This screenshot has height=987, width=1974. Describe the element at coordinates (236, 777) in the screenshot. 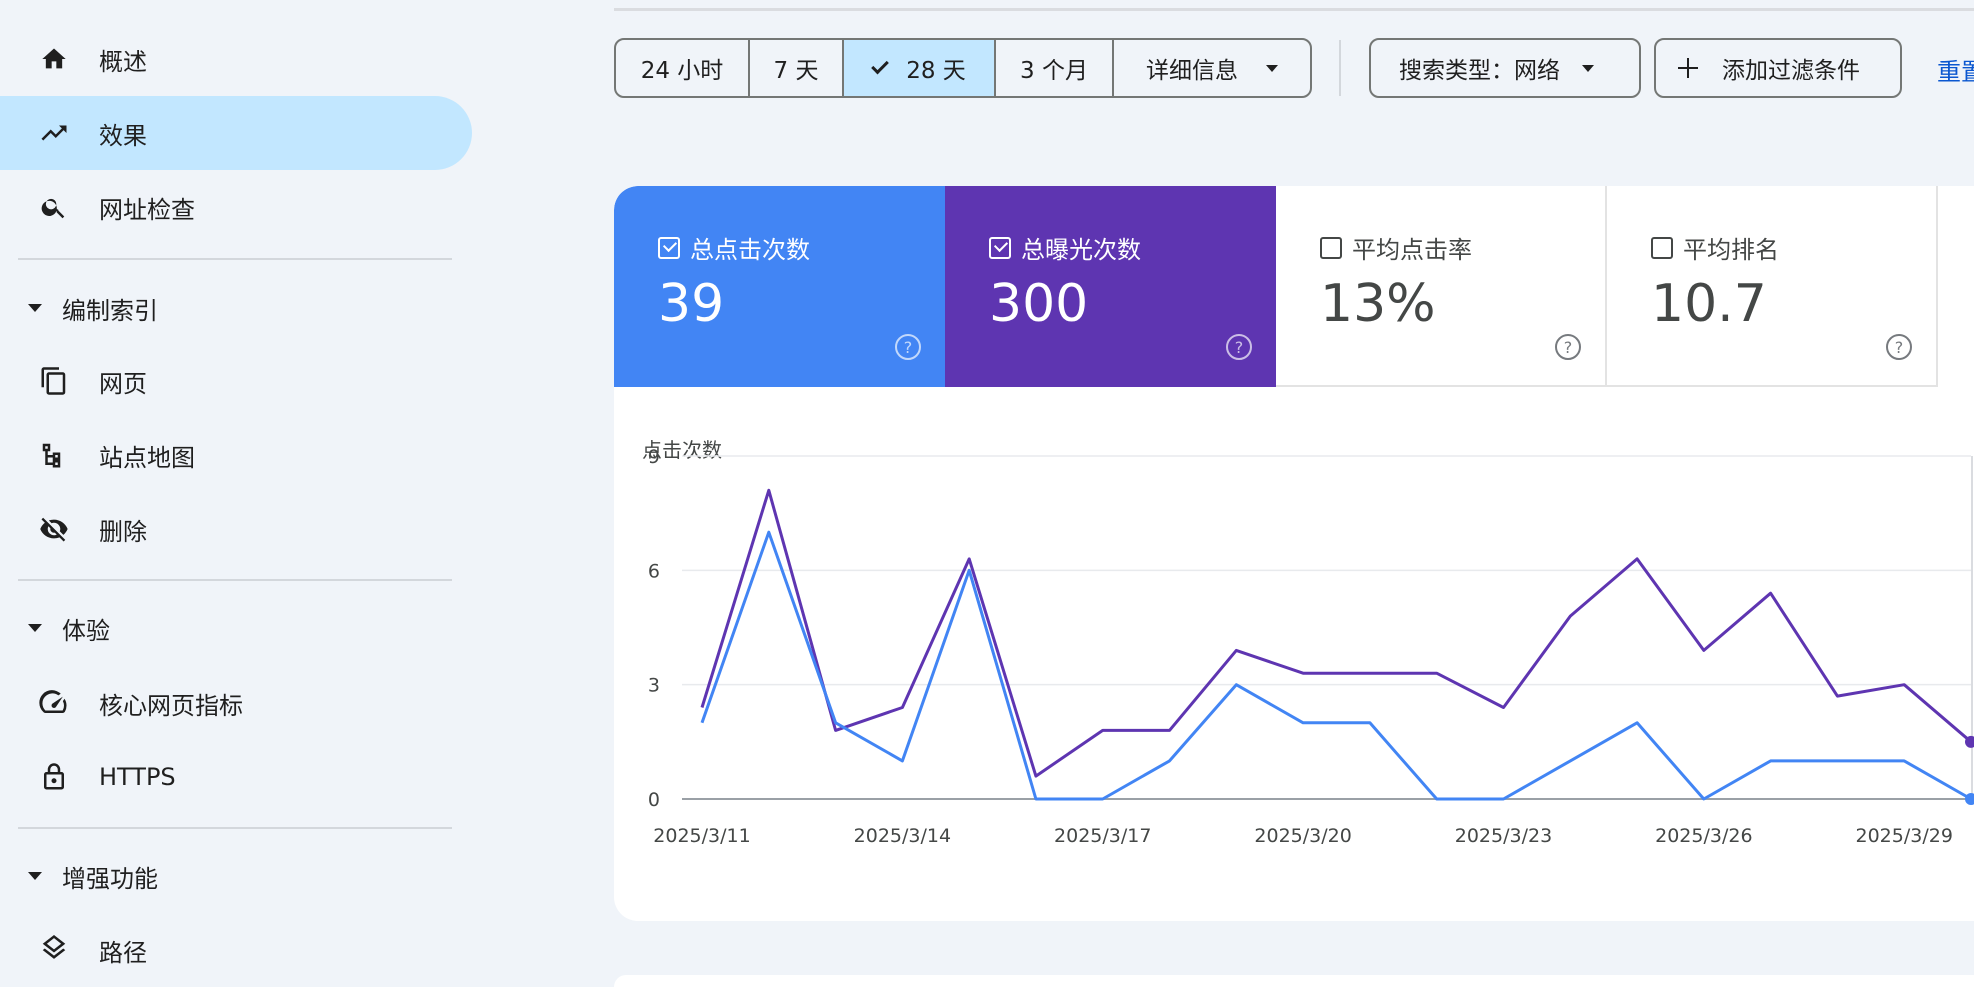

I see `nav-item-https: HTTPS` at that location.